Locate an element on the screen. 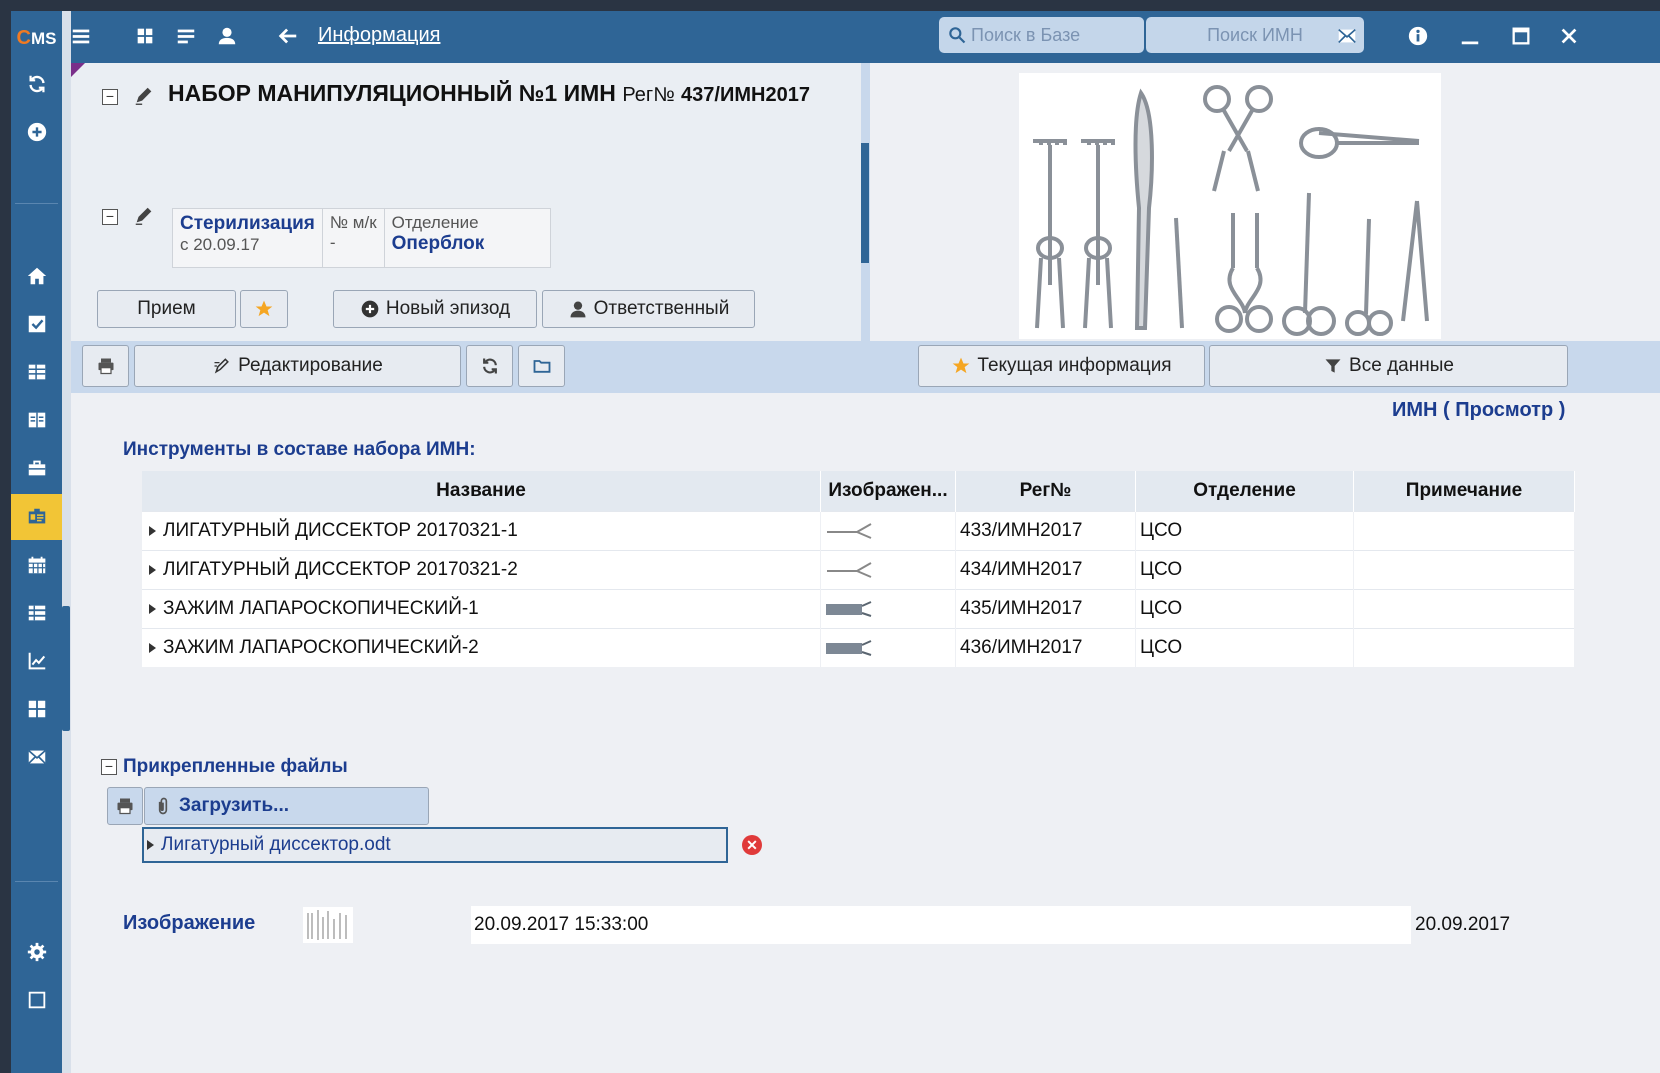  files-print-button is located at coordinates (125, 806).